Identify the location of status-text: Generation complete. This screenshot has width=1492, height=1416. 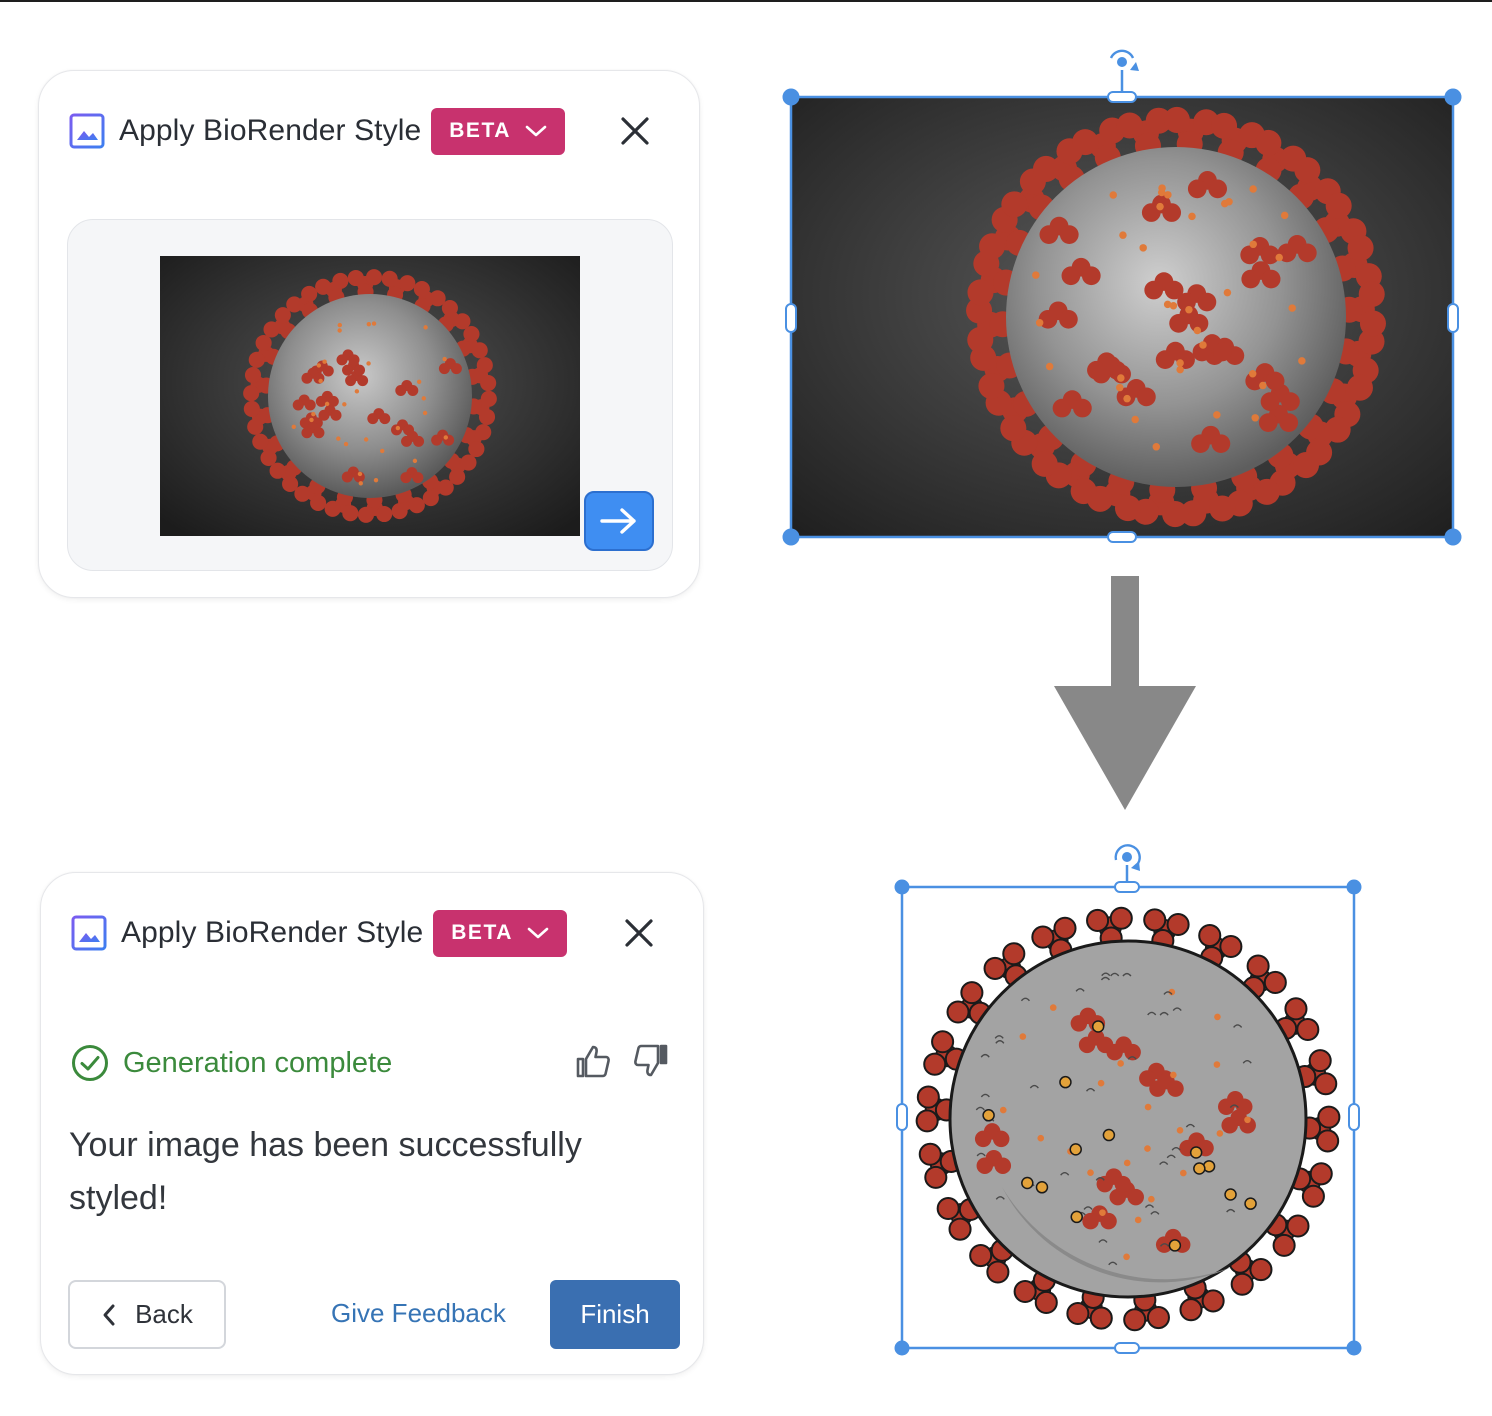
(258, 1062).